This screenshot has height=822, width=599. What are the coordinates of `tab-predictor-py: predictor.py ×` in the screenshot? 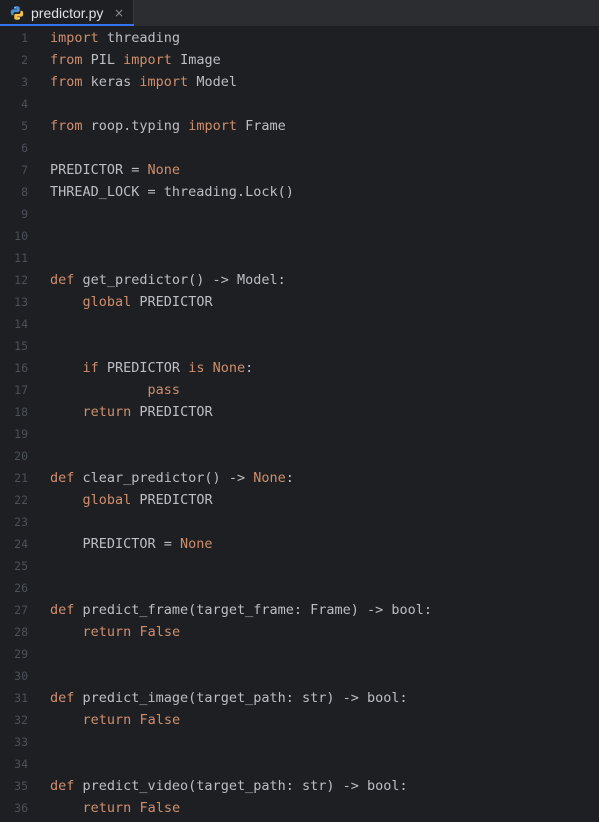 It's located at (67, 13).